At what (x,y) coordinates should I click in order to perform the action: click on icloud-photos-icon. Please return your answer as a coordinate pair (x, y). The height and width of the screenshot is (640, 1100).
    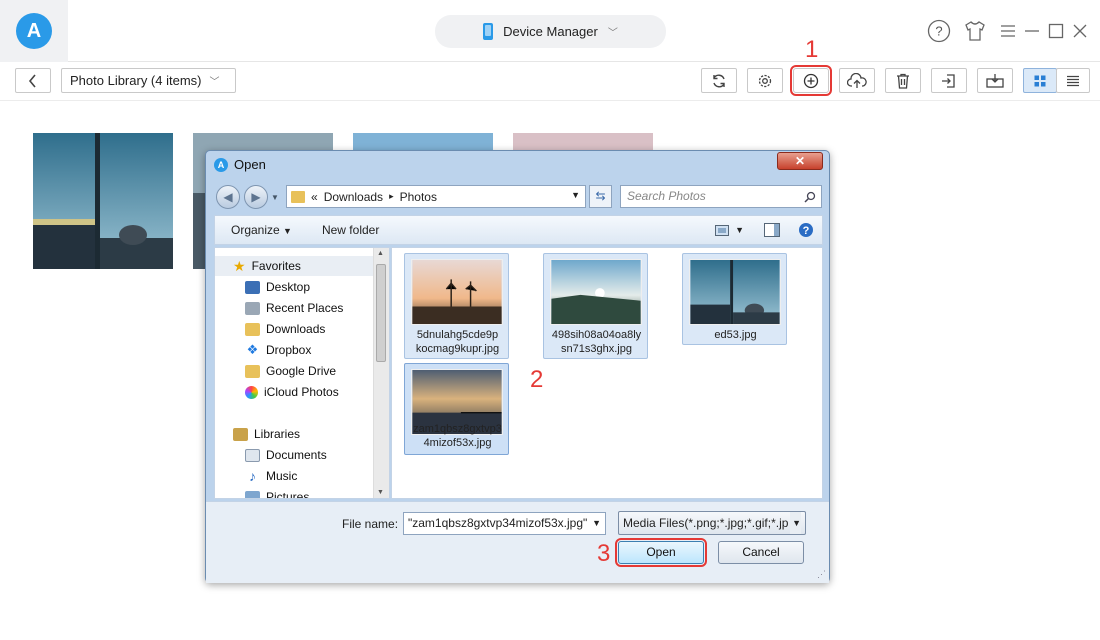
    Looking at the image, I should click on (251, 392).